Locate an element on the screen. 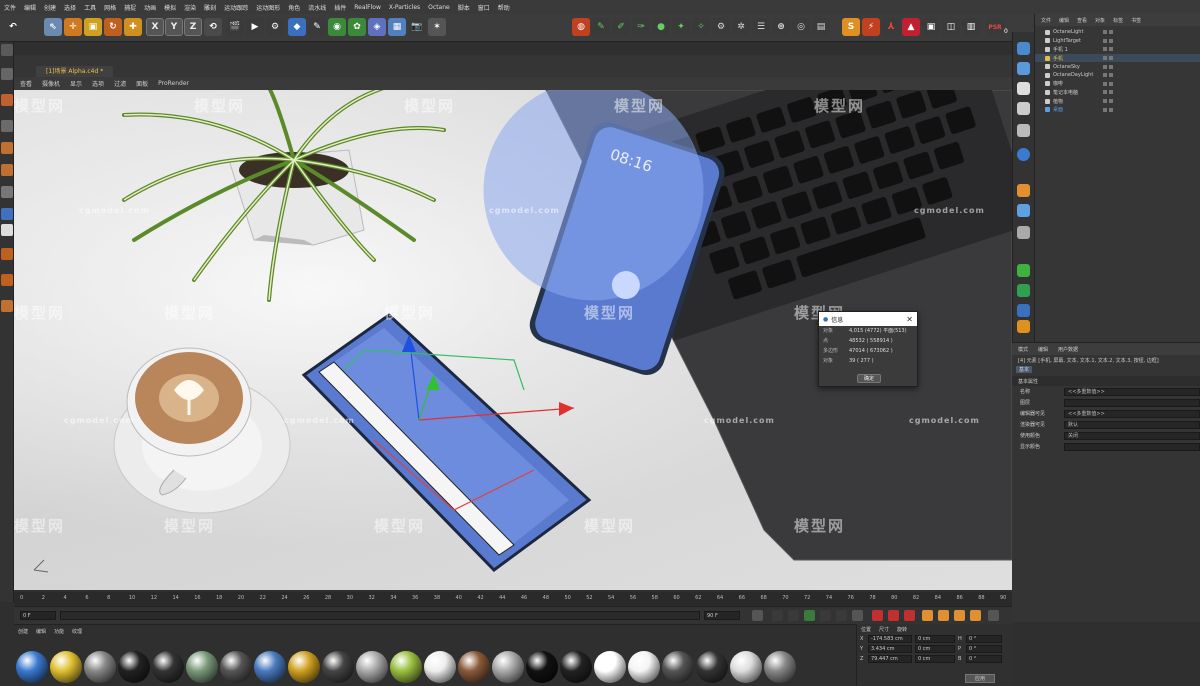  rotation-key-icon is located at coordinates (959, 615).